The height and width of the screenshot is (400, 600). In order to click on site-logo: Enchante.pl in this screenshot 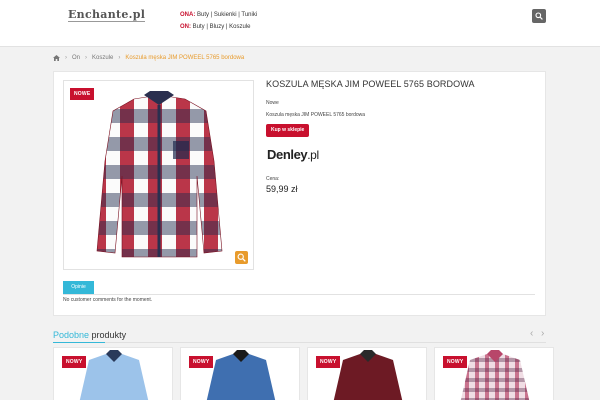, I will do `click(107, 15)`.